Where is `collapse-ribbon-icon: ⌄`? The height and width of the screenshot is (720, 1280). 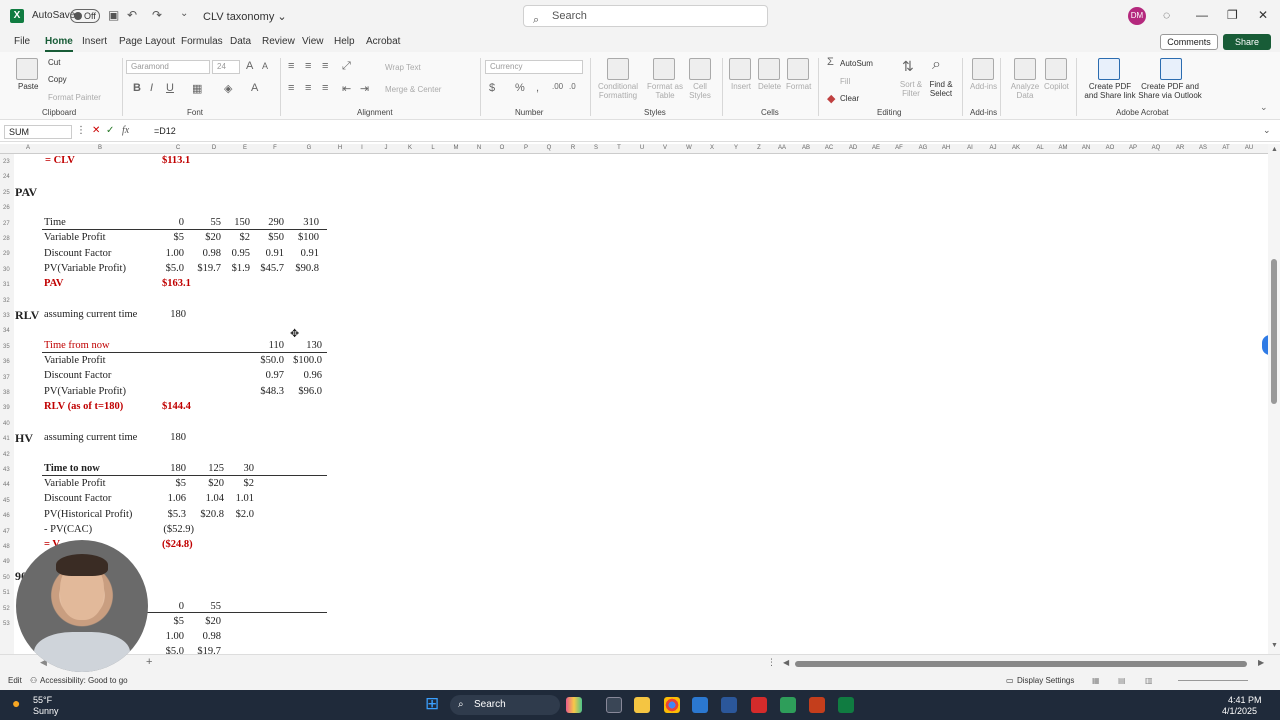
collapse-ribbon-icon: ⌄ is located at coordinates (1264, 107).